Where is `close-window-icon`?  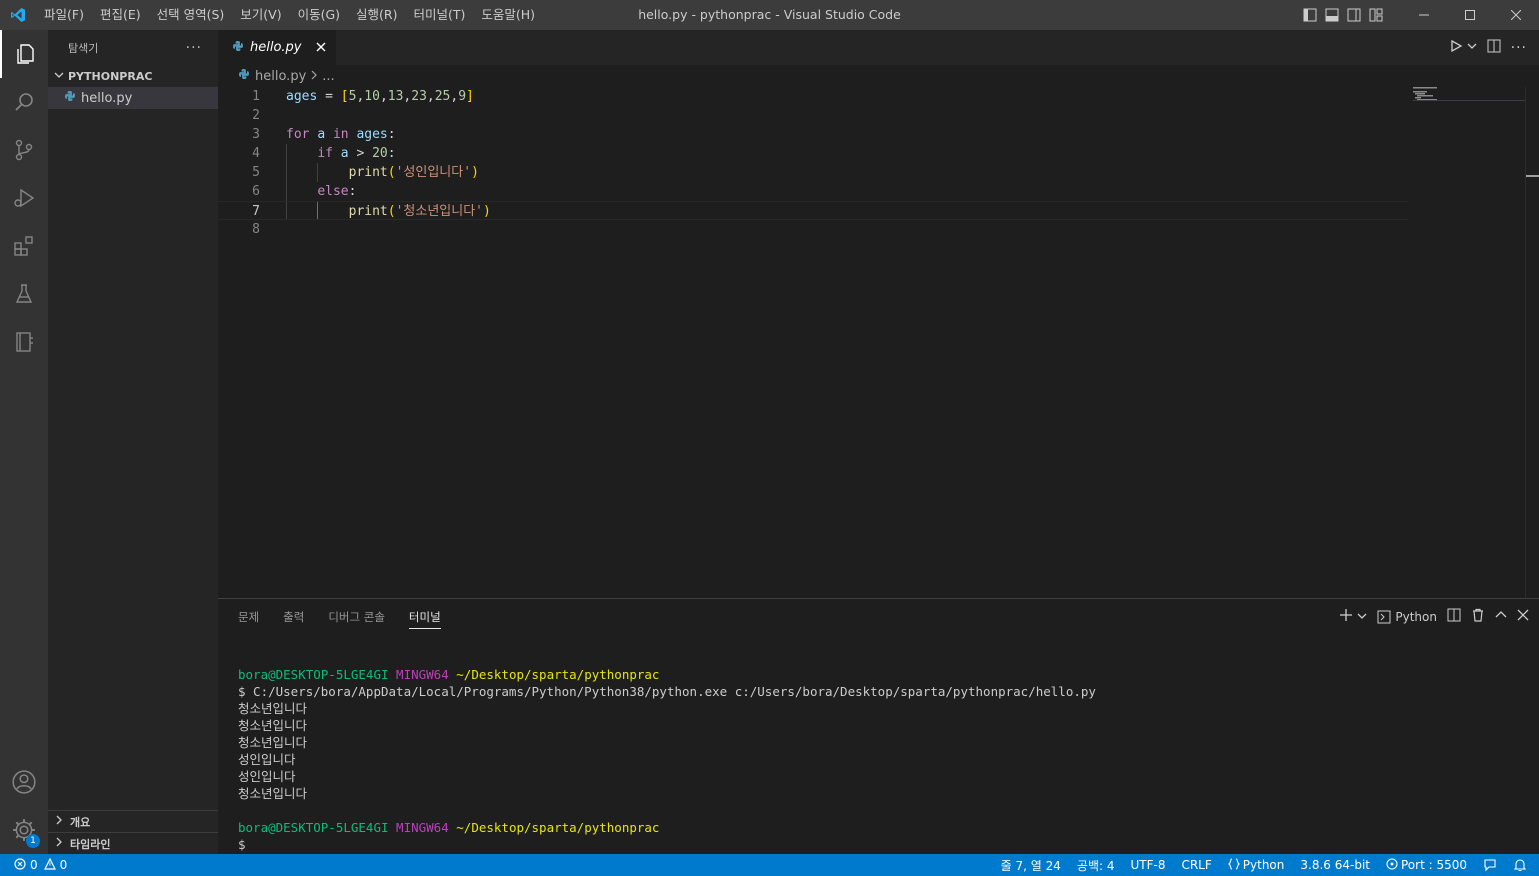 close-window-icon is located at coordinates (1516, 15).